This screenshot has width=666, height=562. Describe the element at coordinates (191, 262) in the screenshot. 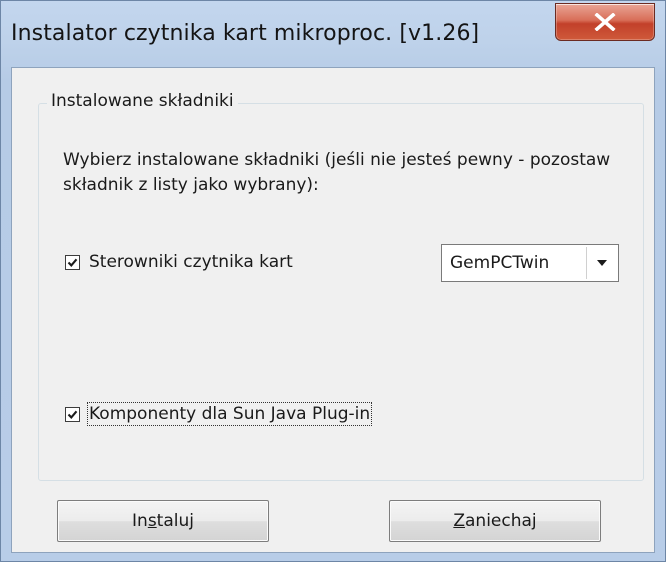

I see `drivers-checkbox-label: Sterowniki czytnika kart` at that location.